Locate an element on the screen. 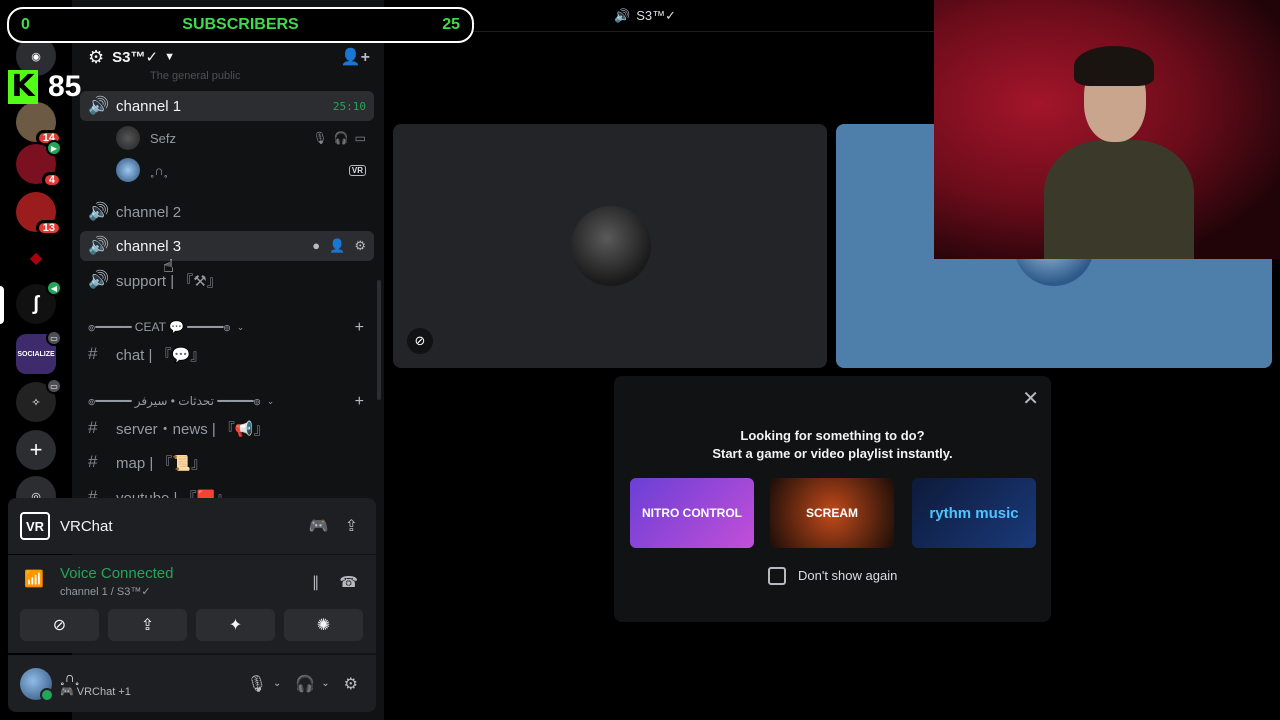  chevron-down-icon: ▼ is located at coordinates (169, 57).